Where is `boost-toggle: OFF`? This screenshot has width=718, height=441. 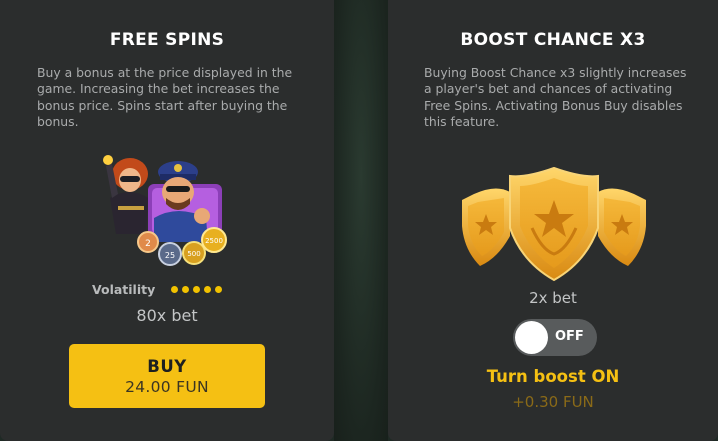
boost-toggle: OFF is located at coordinates (555, 337).